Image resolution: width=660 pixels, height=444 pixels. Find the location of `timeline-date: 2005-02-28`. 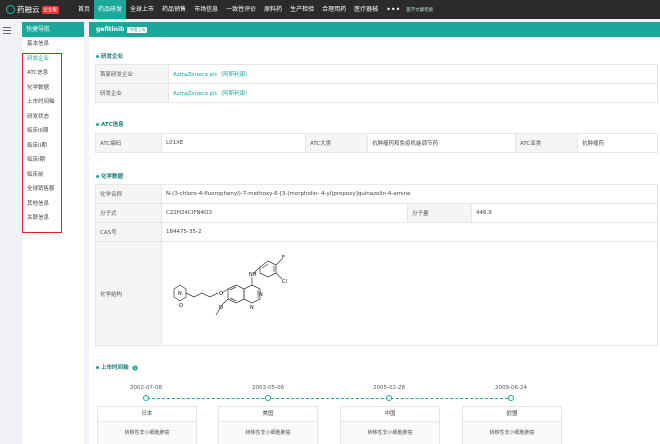

timeline-date: 2005-02-28 is located at coordinates (389, 388).